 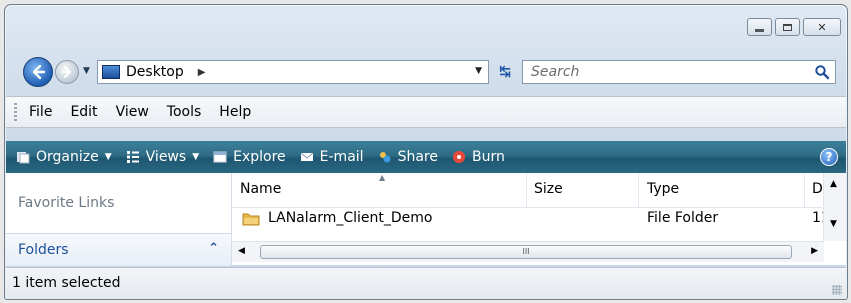 I want to click on organize-label: Organize, so click(x=67, y=157).